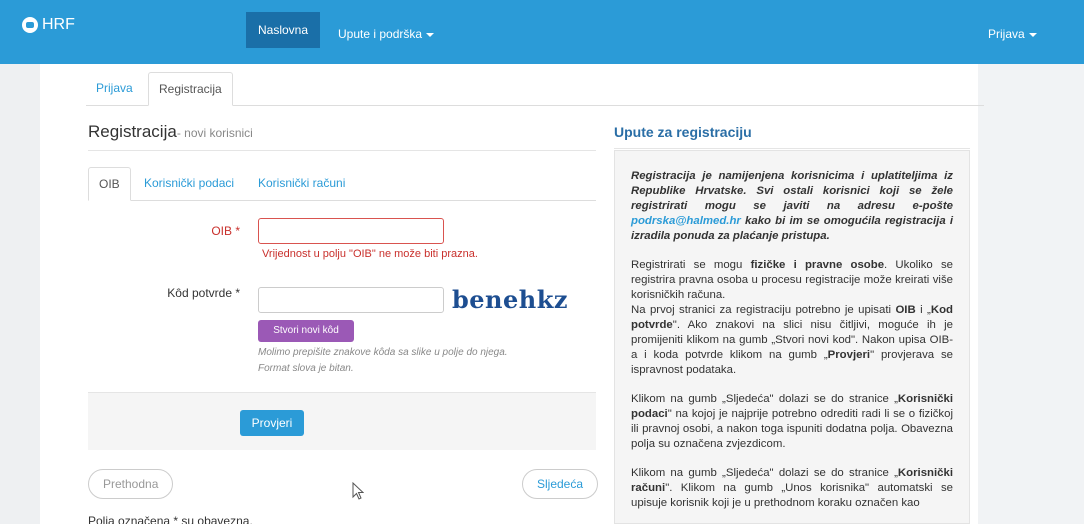 This screenshot has width=1084, height=524. Describe the element at coordinates (58, 24) in the screenshot. I see `brand-name: HRF` at that location.